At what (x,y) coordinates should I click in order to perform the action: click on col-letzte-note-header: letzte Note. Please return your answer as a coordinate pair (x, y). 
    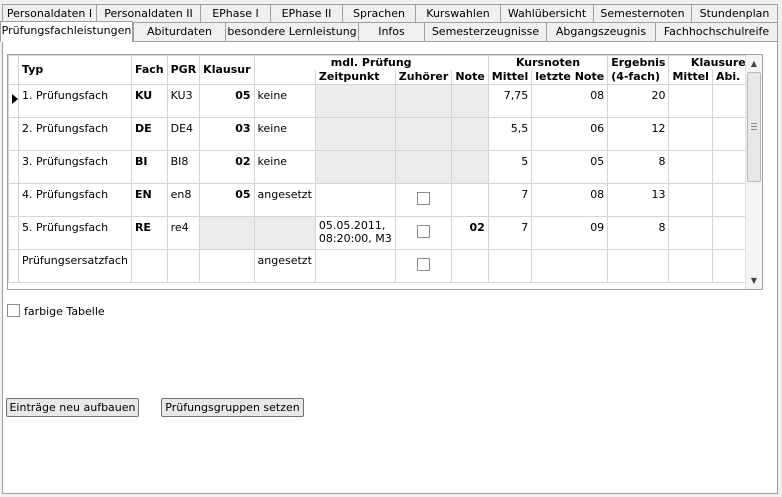
    Looking at the image, I should click on (570, 77).